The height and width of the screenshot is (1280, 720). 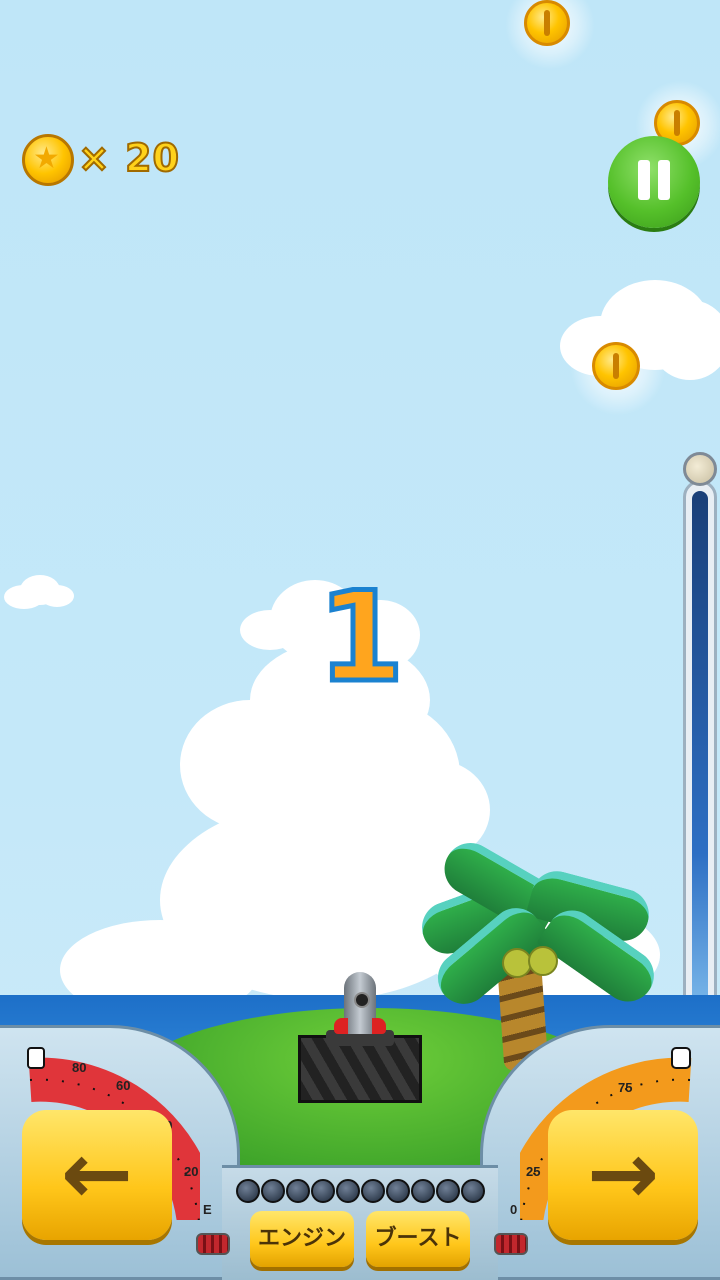 I want to click on pause-icon, so click(x=644, y=180).